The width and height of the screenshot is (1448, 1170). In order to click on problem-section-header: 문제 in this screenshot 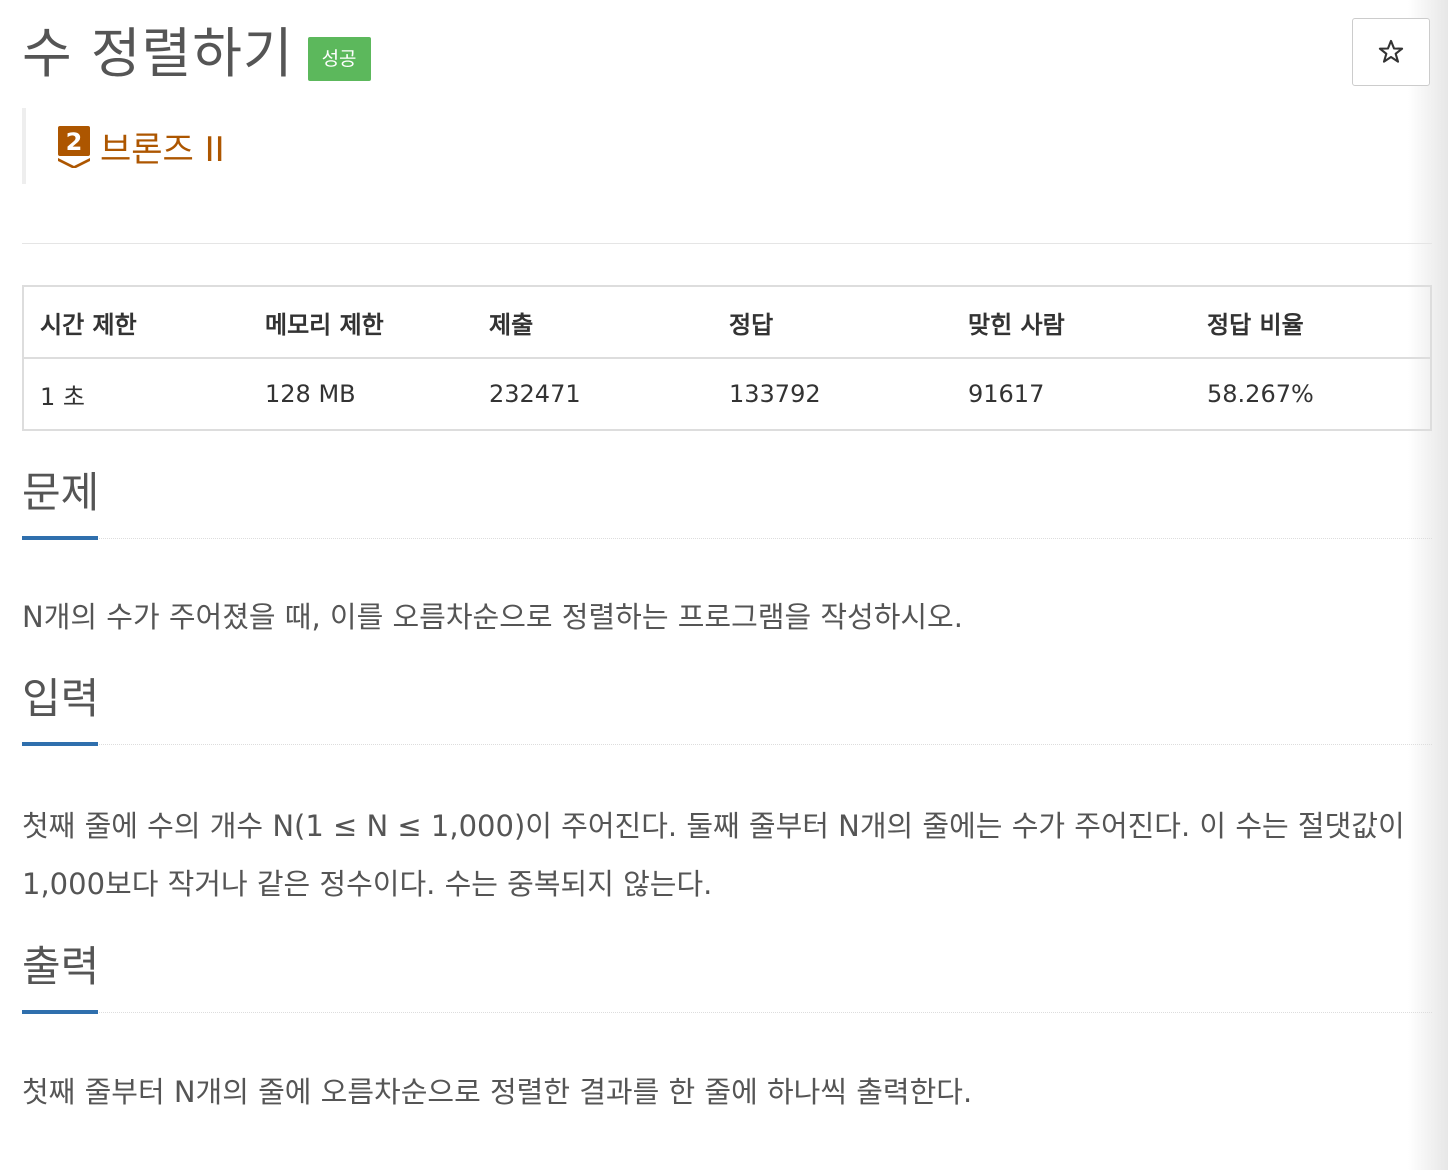, I will do `click(727, 503)`.